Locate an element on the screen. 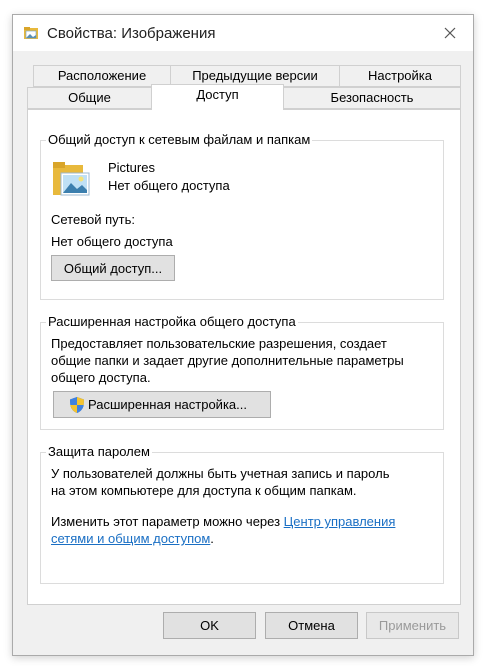  network-path-label: Сетевой путь: is located at coordinates (93, 219).